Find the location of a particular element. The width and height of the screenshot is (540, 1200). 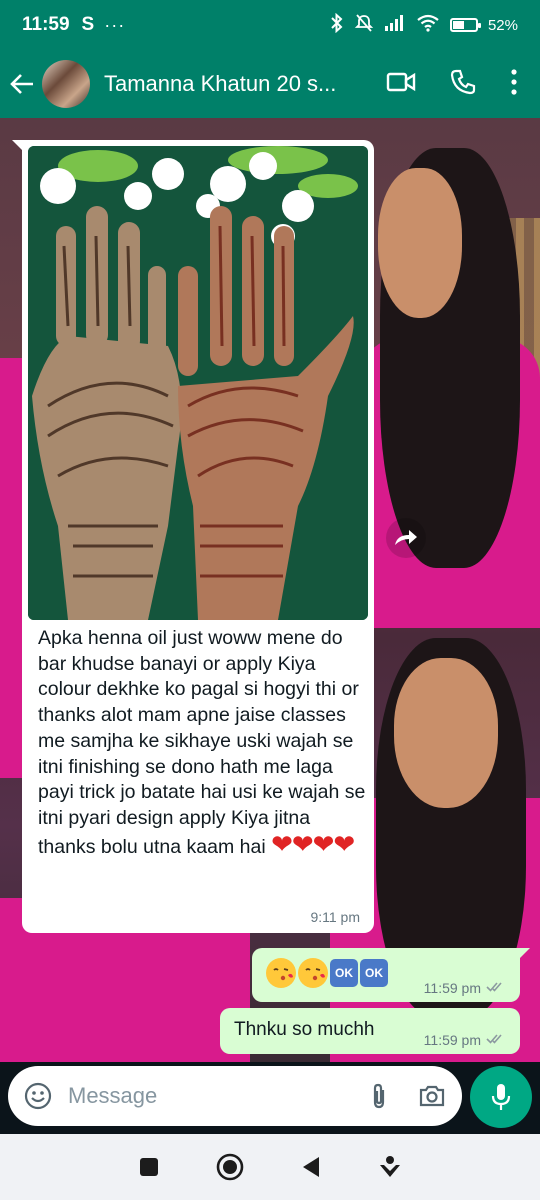

message-input is located at coordinates (203, 1096).